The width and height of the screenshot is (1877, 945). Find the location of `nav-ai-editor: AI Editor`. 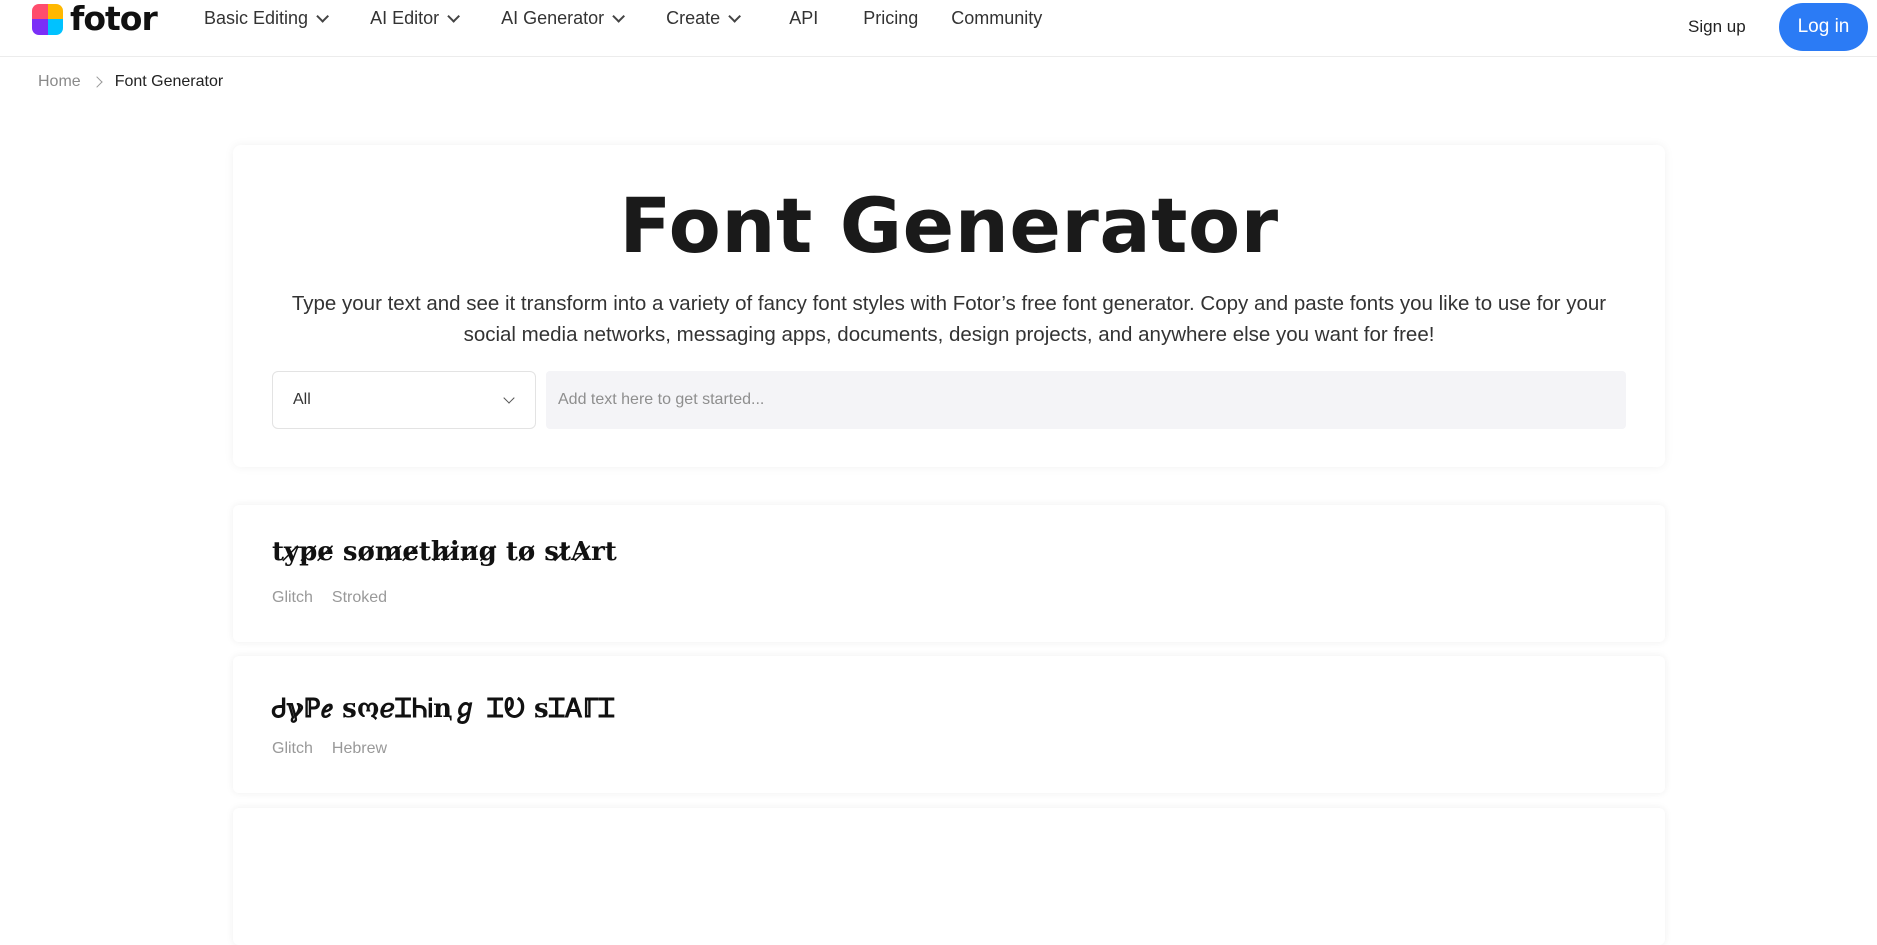

nav-ai-editor: AI Editor is located at coordinates (415, 18).